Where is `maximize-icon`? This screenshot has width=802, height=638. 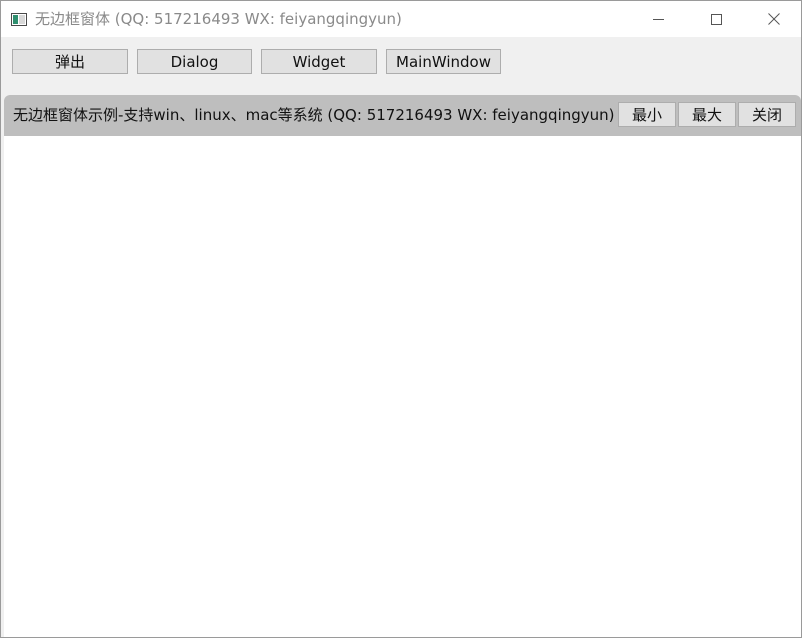 maximize-icon is located at coordinates (716, 19).